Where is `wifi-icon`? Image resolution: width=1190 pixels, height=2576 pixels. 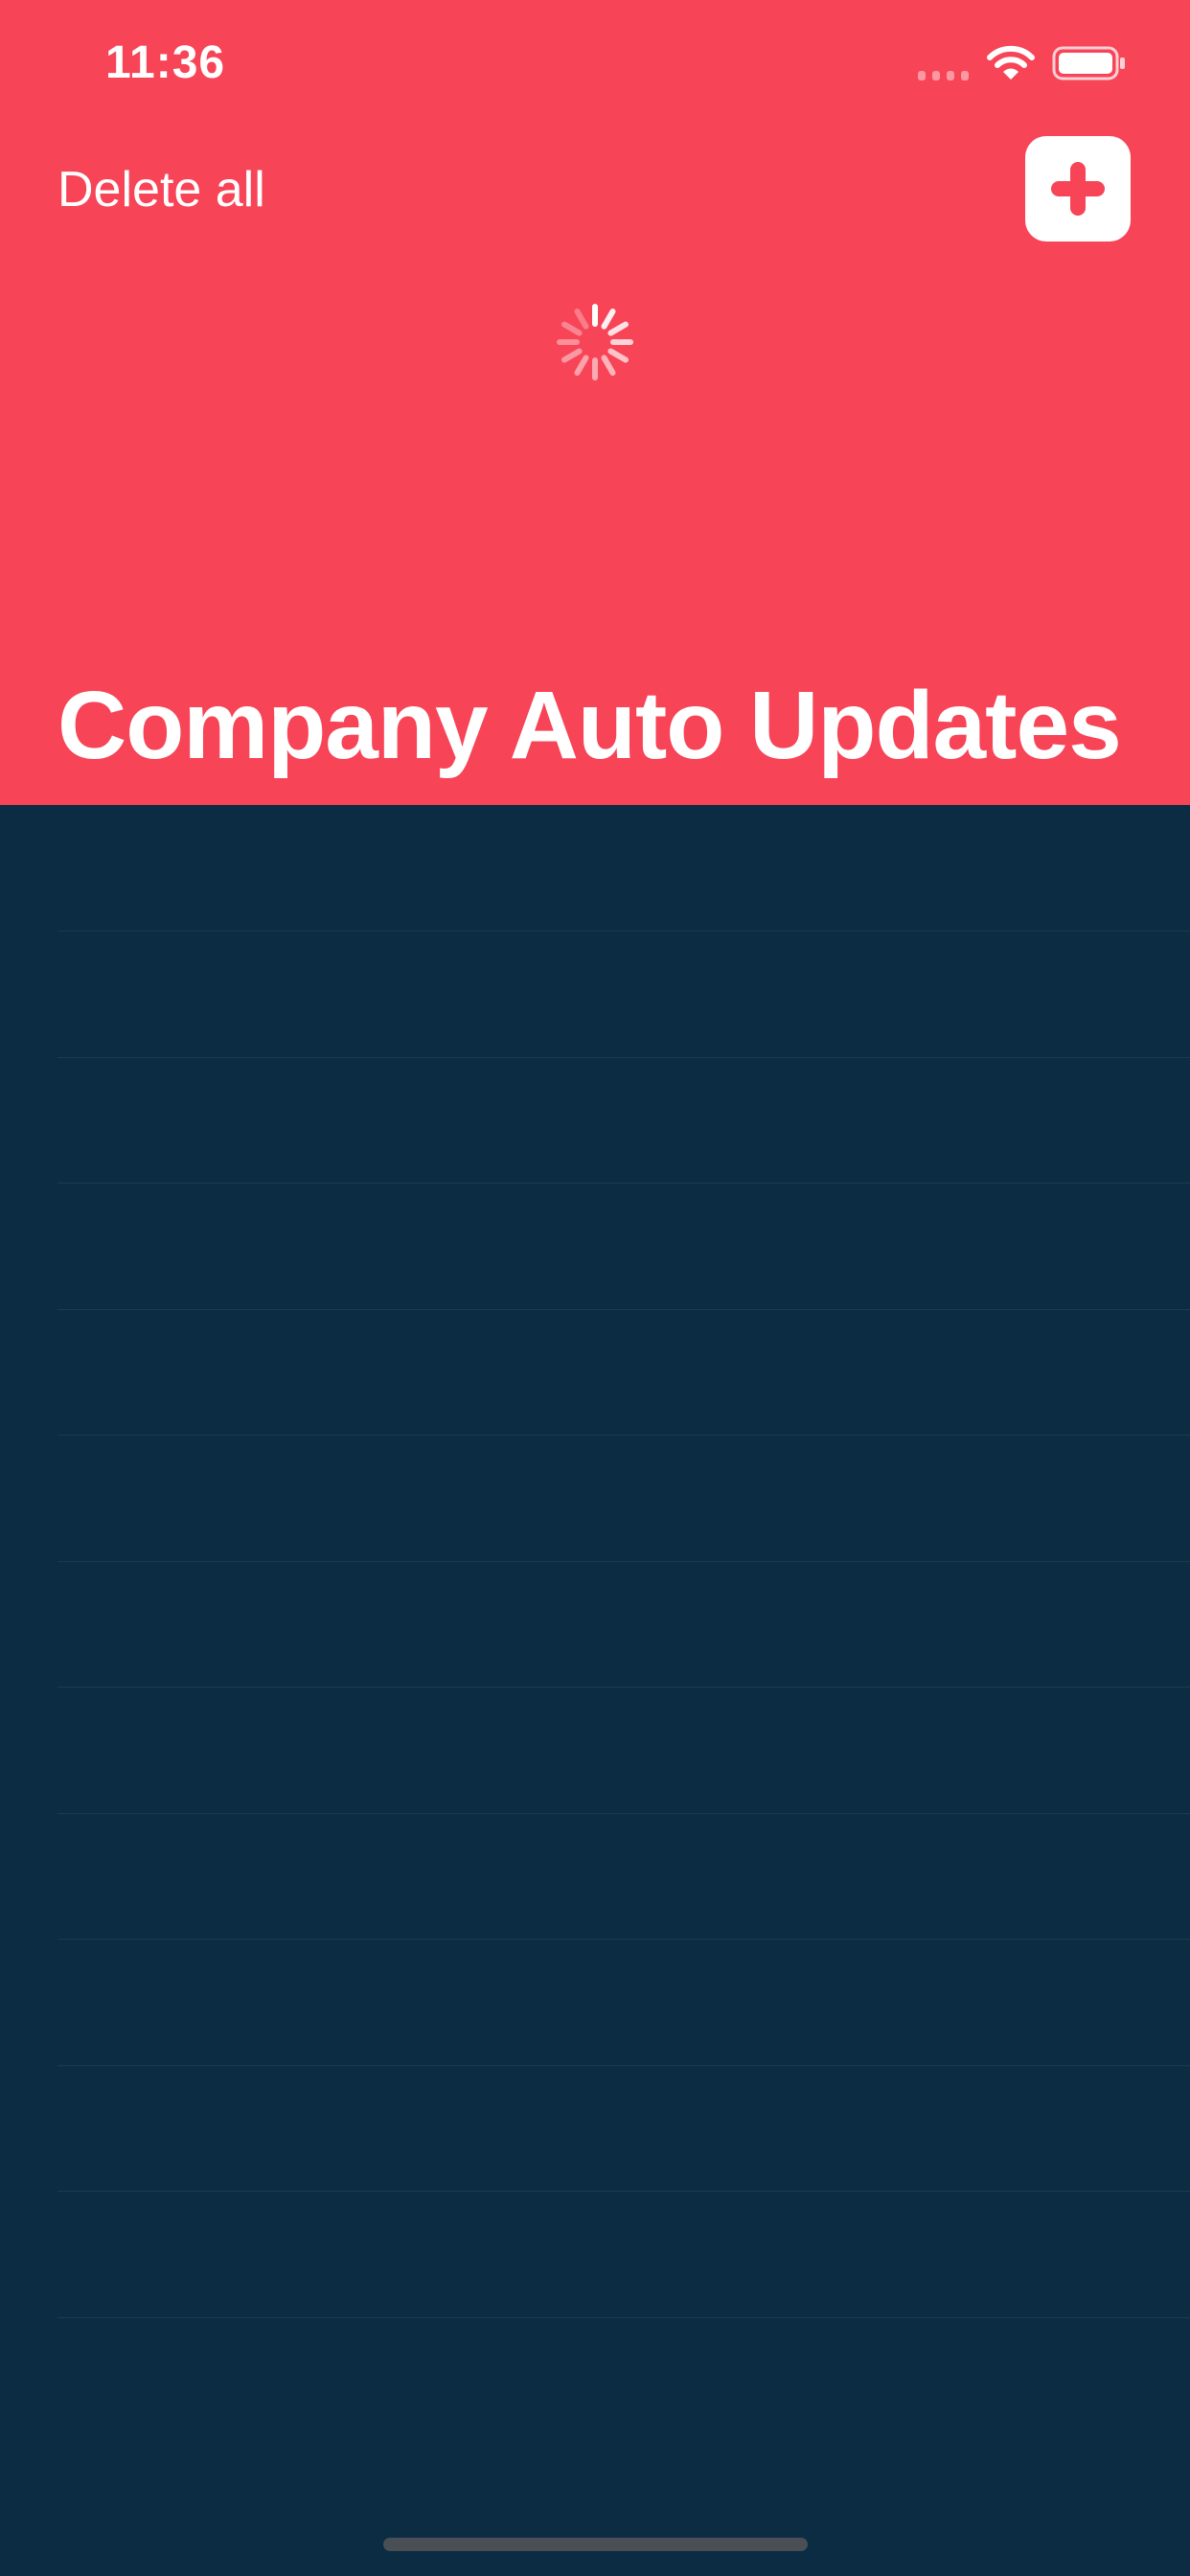
wifi-icon is located at coordinates (1011, 63).